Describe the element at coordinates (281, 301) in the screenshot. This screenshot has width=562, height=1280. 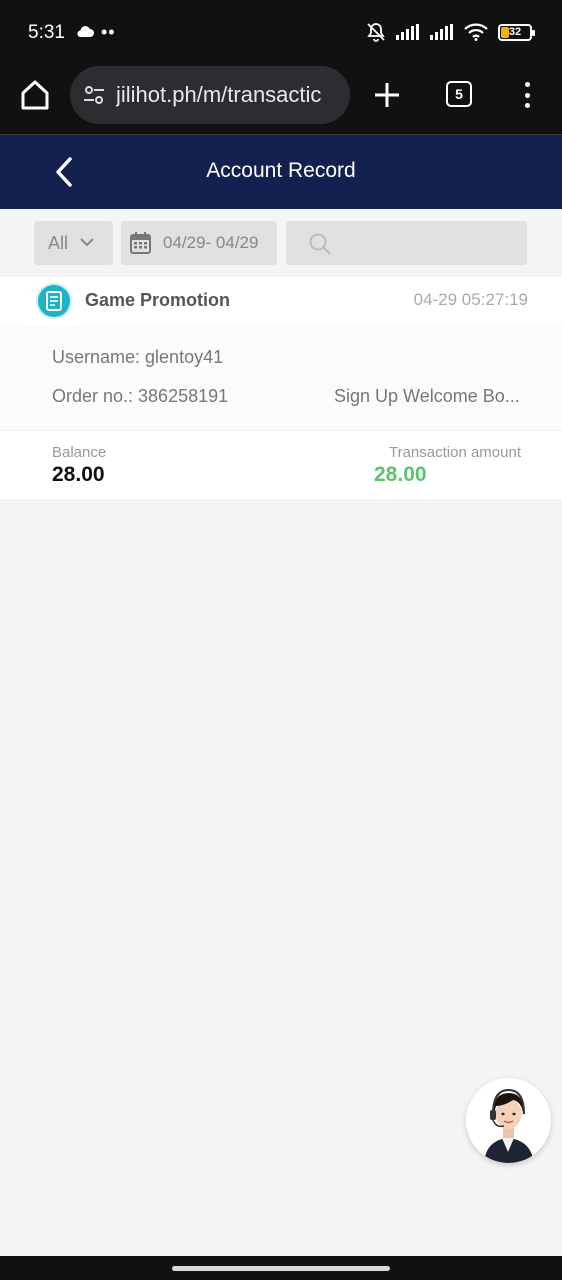
I see `record-header: Game Promotion 04-29 05:27:19` at that location.